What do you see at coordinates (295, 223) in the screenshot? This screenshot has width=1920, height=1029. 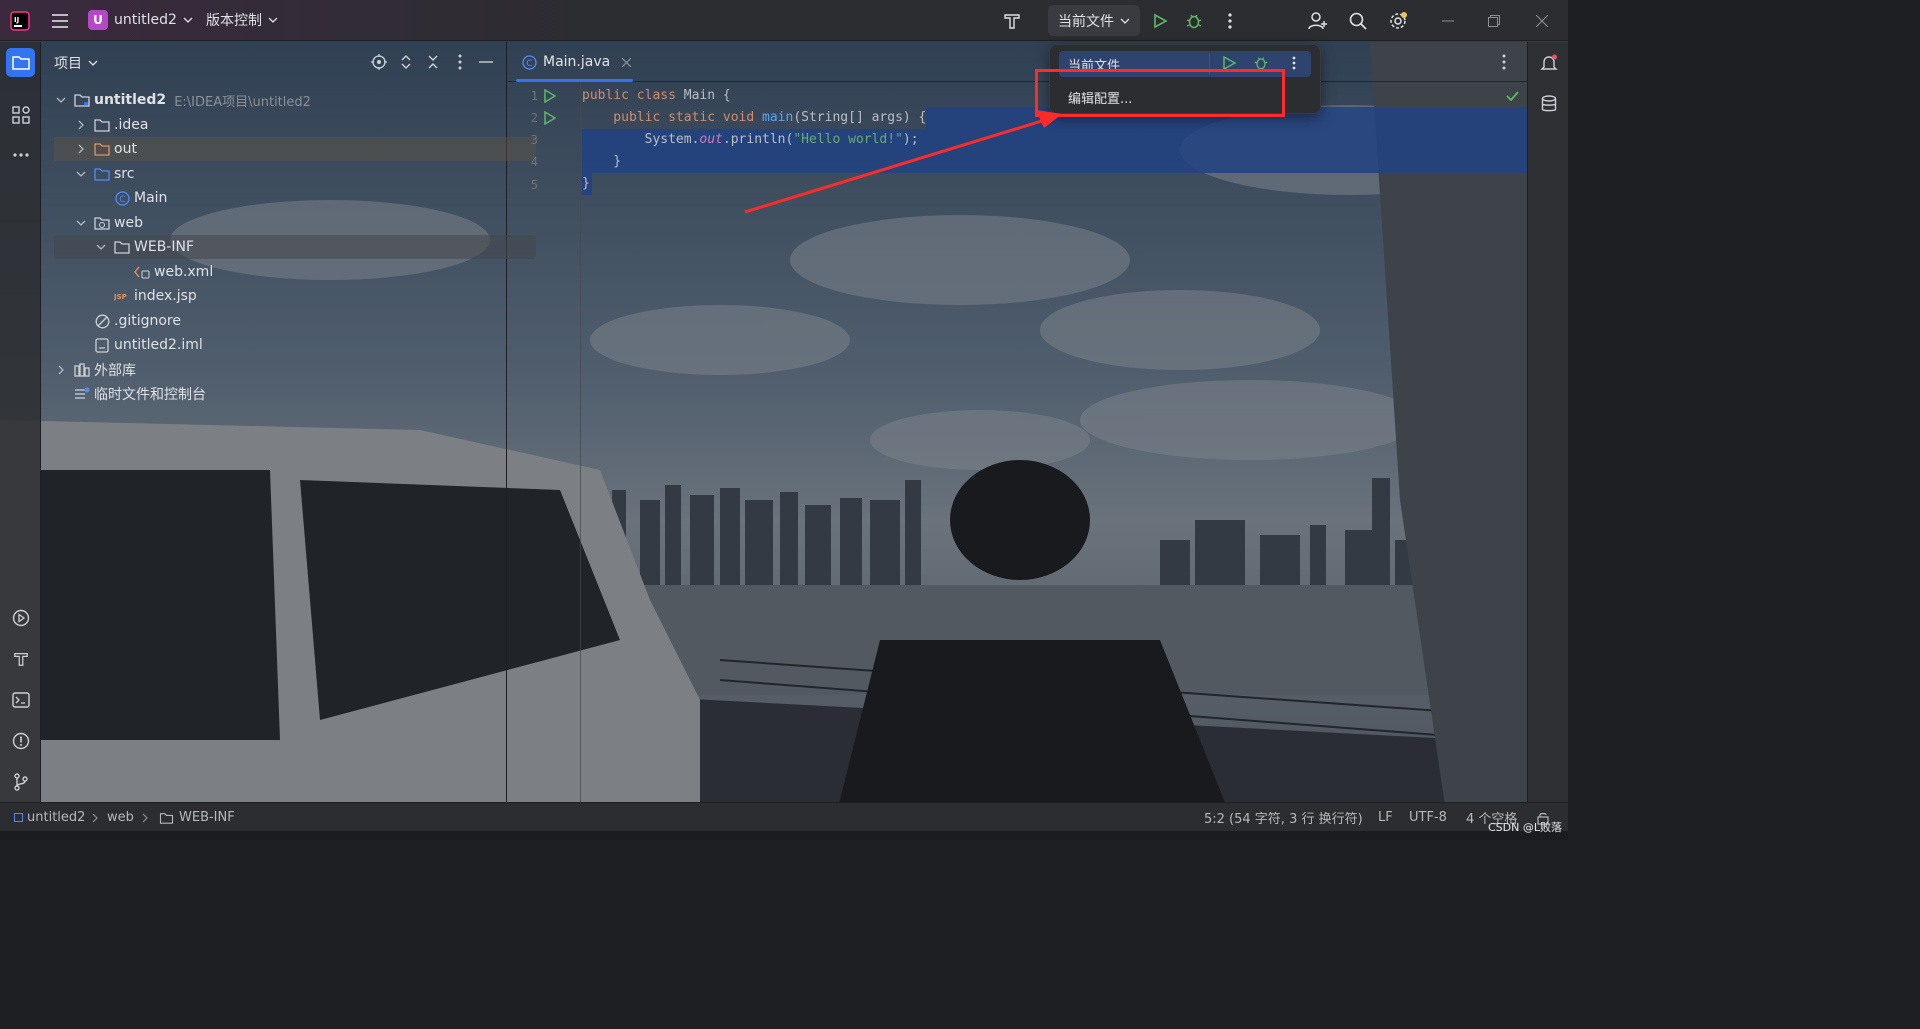 I see `tree-item-web: web` at bounding box center [295, 223].